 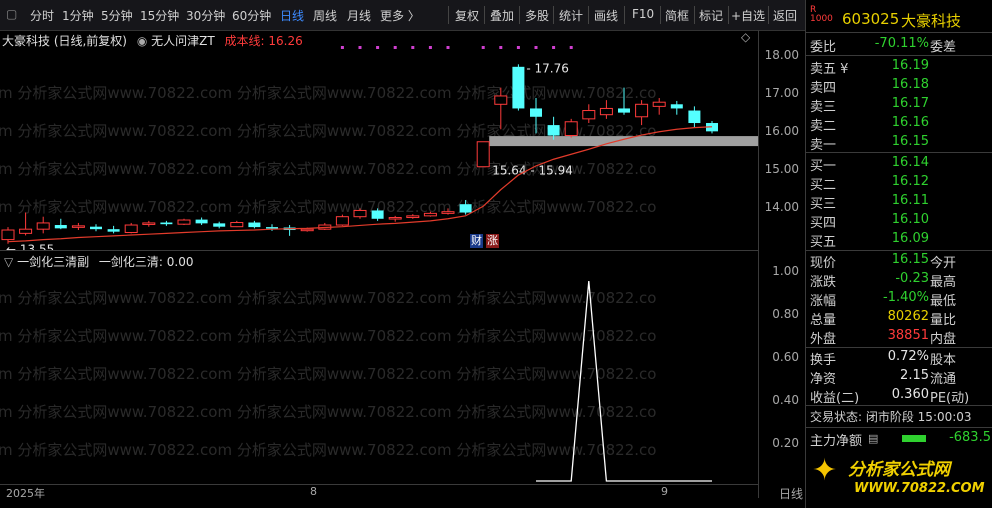 I want to click on period-tab-weekly: 周线, so click(x=325, y=15).